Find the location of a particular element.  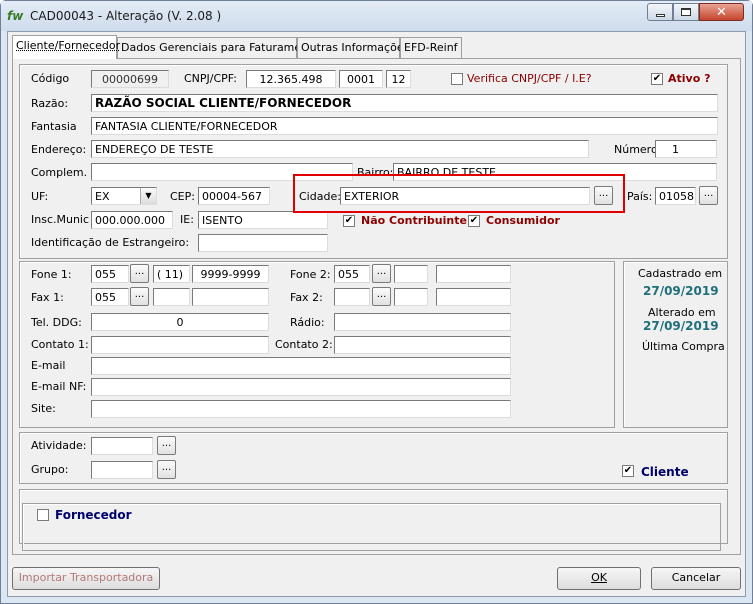

codigo-label: Código is located at coordinates (50, 78).